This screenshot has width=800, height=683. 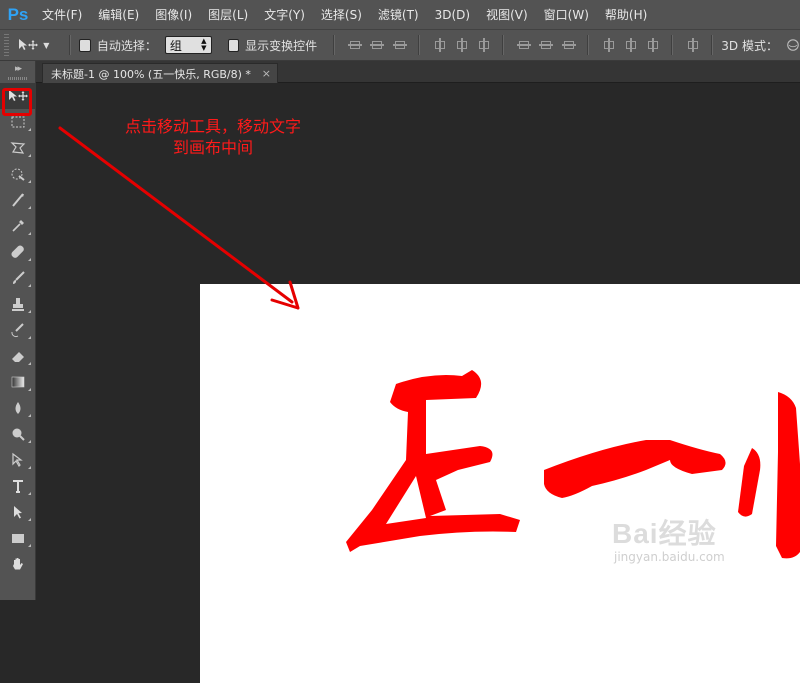 What do you see at coordinates (626, 14) in the screenshot?
I see `menu-help: 帮助(H)` at bounding box center [626, 14].